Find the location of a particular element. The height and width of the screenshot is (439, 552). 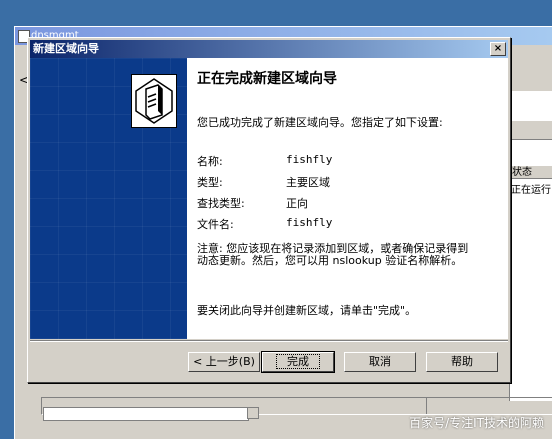

help-button: 帮助 is located at coordinates (462, 362).